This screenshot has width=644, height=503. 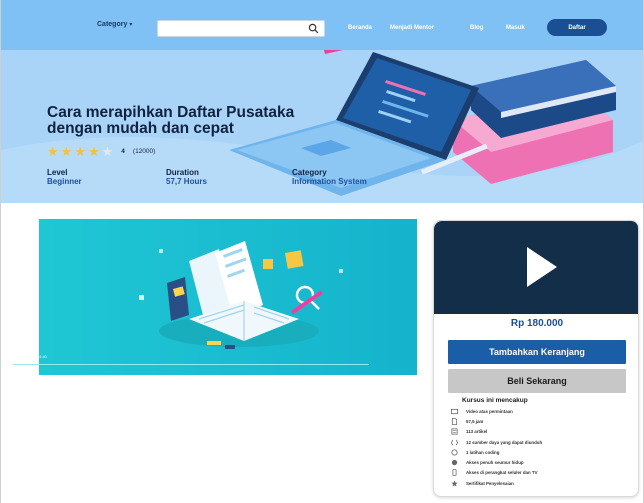 I want to click on rating-stars: ★ ★ ★ ★ ★, so click(x=80, y=151).